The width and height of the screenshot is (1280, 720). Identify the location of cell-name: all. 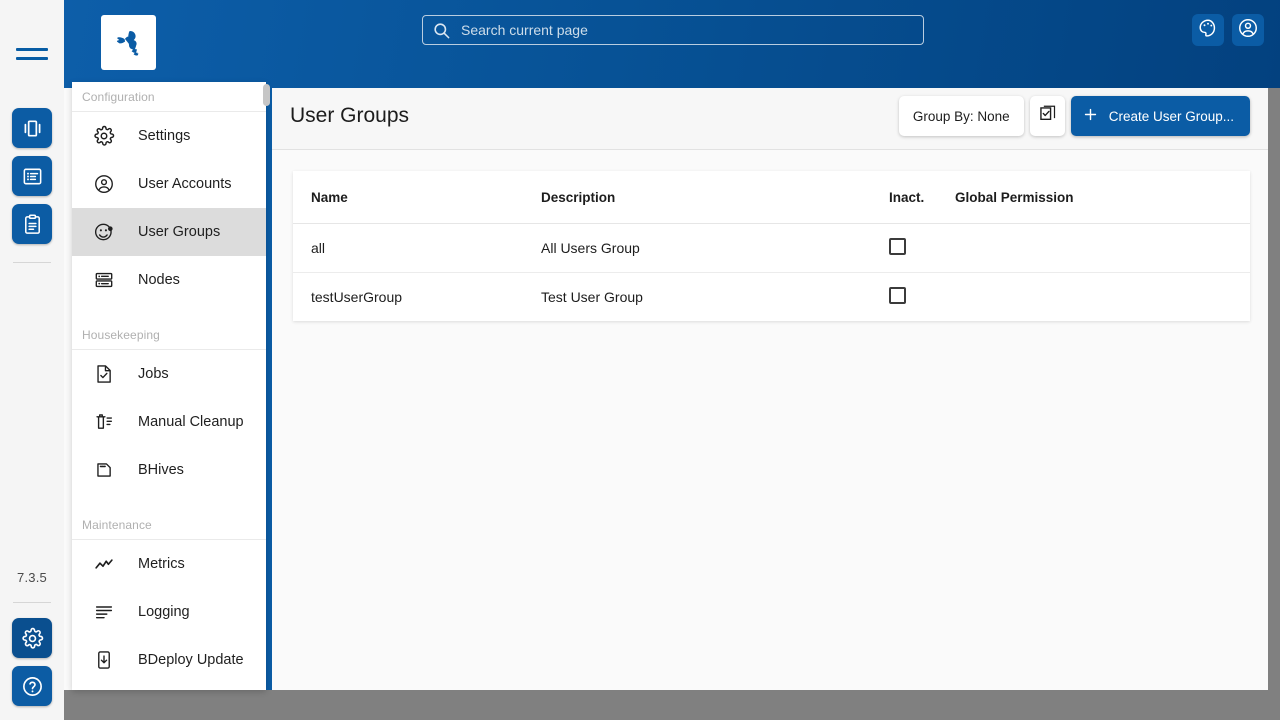
(417, 248).